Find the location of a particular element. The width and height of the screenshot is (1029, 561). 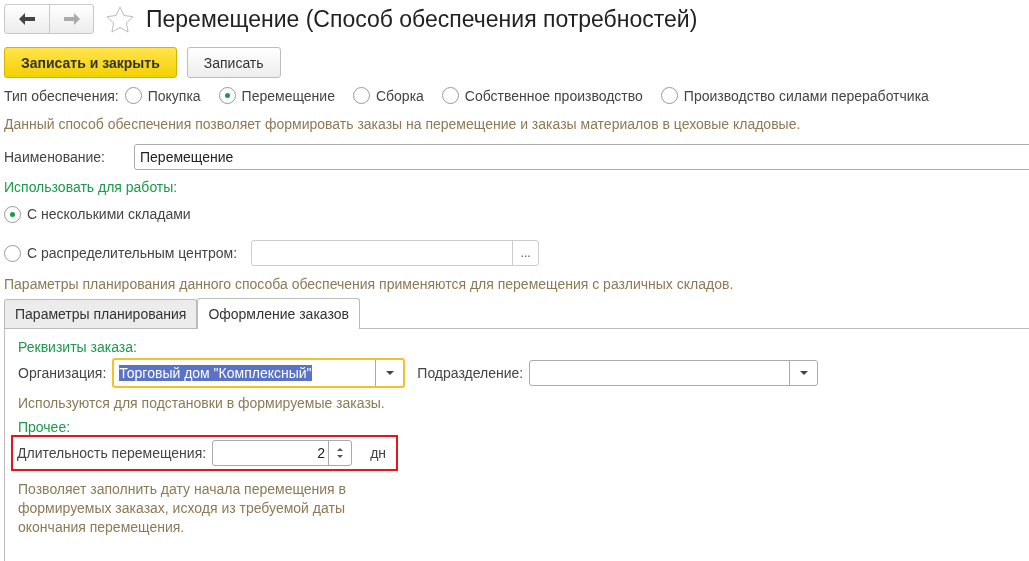

order-details-heading: Реквизиты заказа: is located at coordinates (78, 347).